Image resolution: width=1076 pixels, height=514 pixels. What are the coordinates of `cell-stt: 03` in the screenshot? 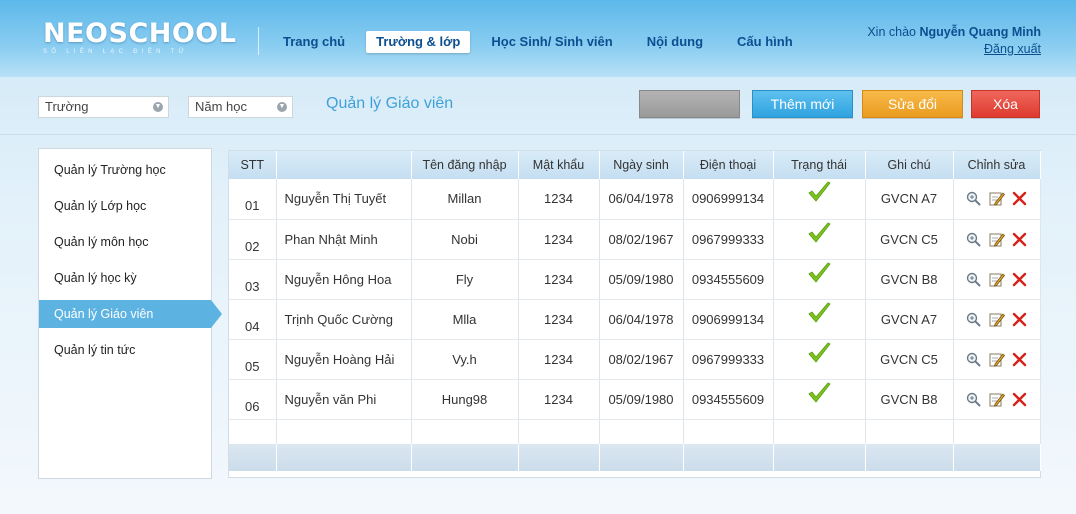 It's located at (253, 279).